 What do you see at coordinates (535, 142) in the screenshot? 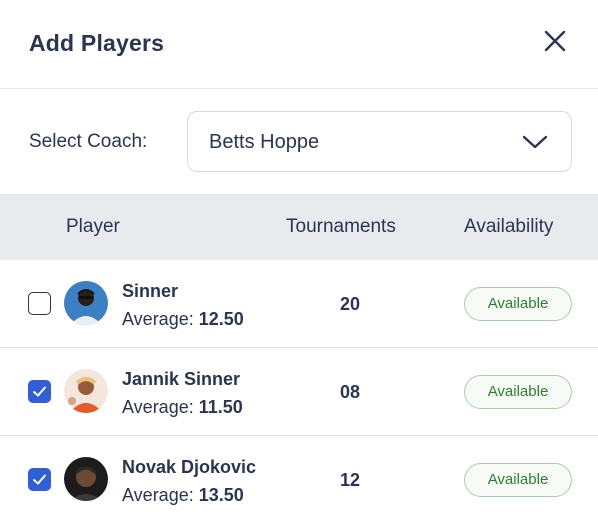
I see `chevron-down-icon` at bounding box center [535, 142].